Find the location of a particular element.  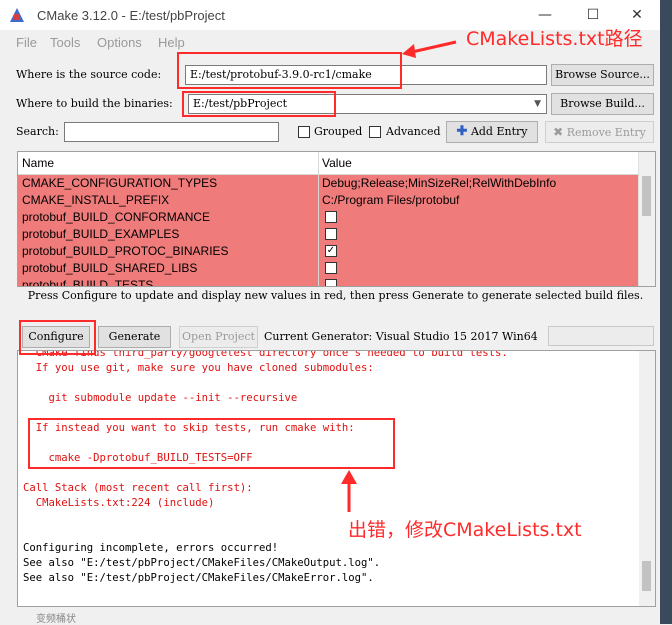

output-line: Call Stack (most recent call first): is located at coordinates (138, 488).